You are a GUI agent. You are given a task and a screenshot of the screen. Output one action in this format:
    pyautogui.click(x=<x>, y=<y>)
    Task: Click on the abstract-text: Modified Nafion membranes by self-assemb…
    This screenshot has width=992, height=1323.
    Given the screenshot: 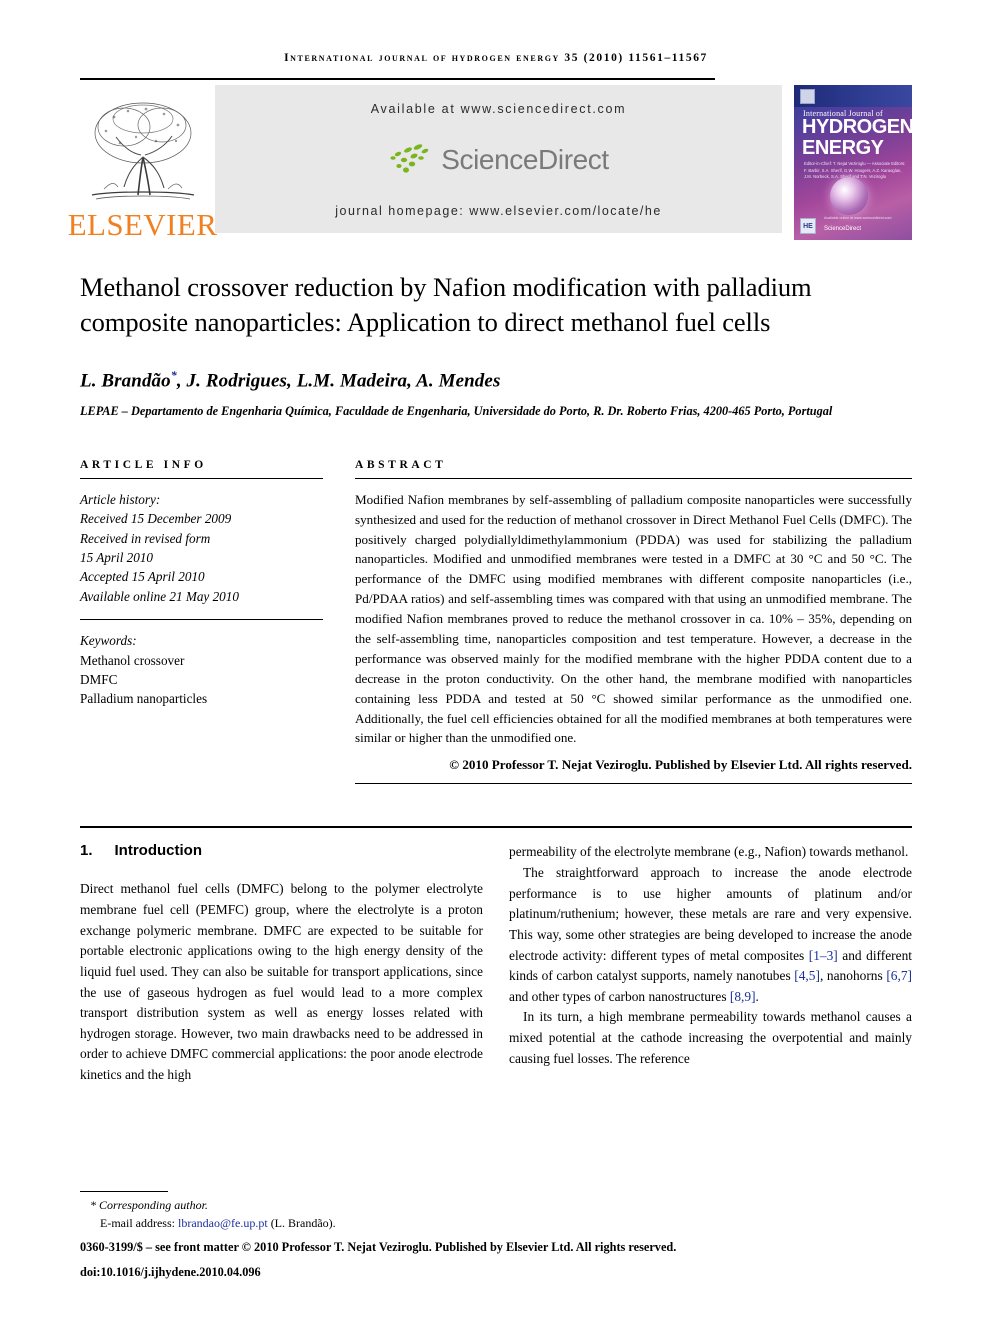 What is the action you would take?
    pyautogui.click(x=633, y=618)
    